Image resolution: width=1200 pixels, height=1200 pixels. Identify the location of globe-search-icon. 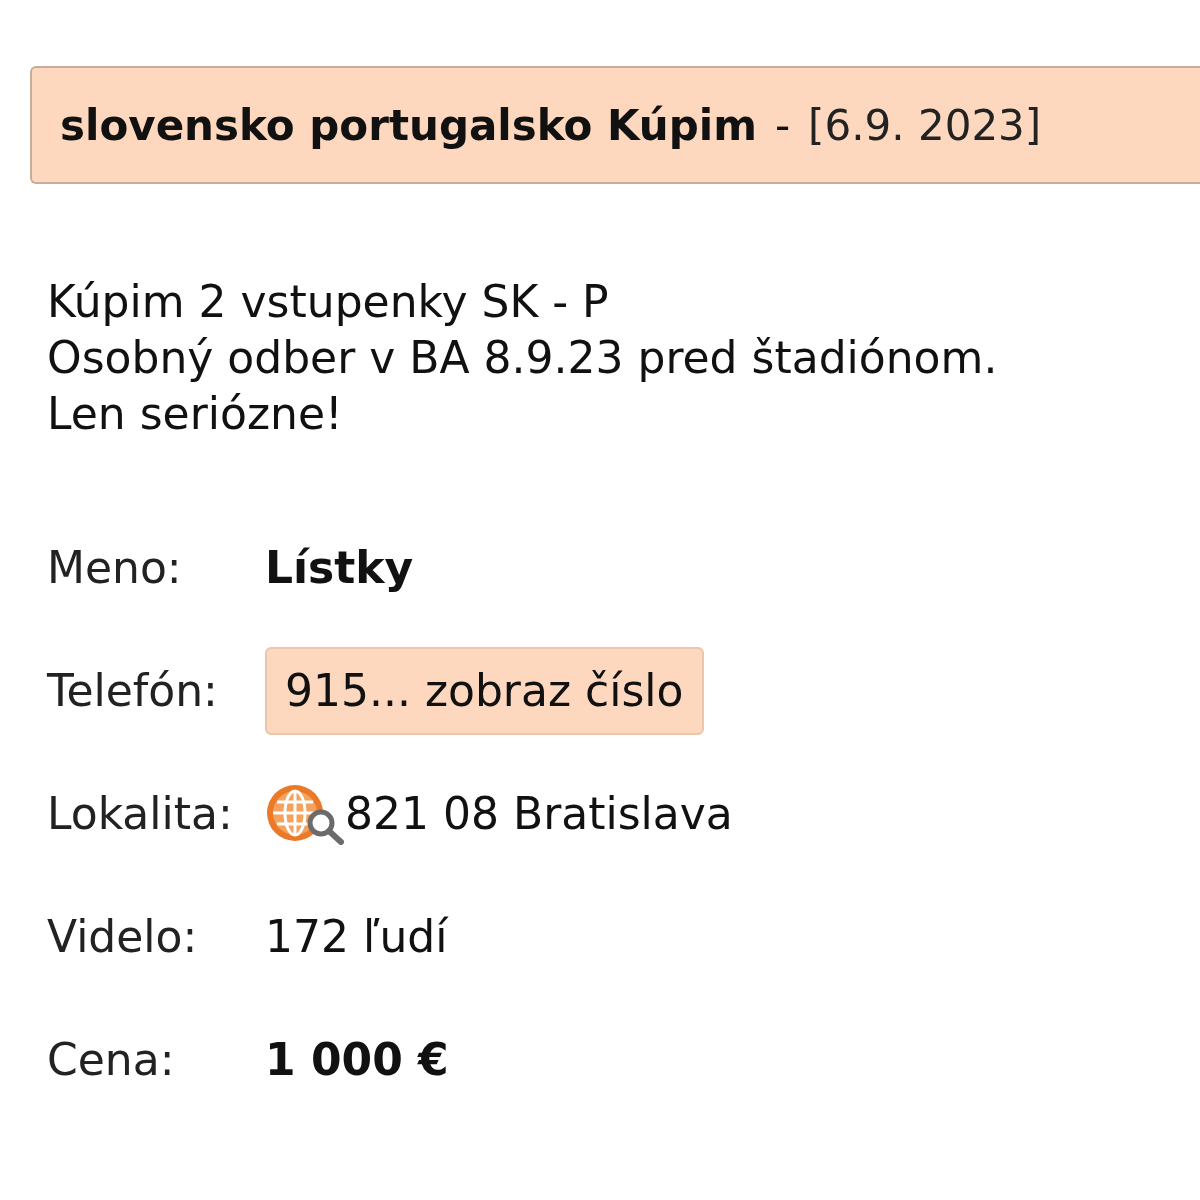
(305, 814).